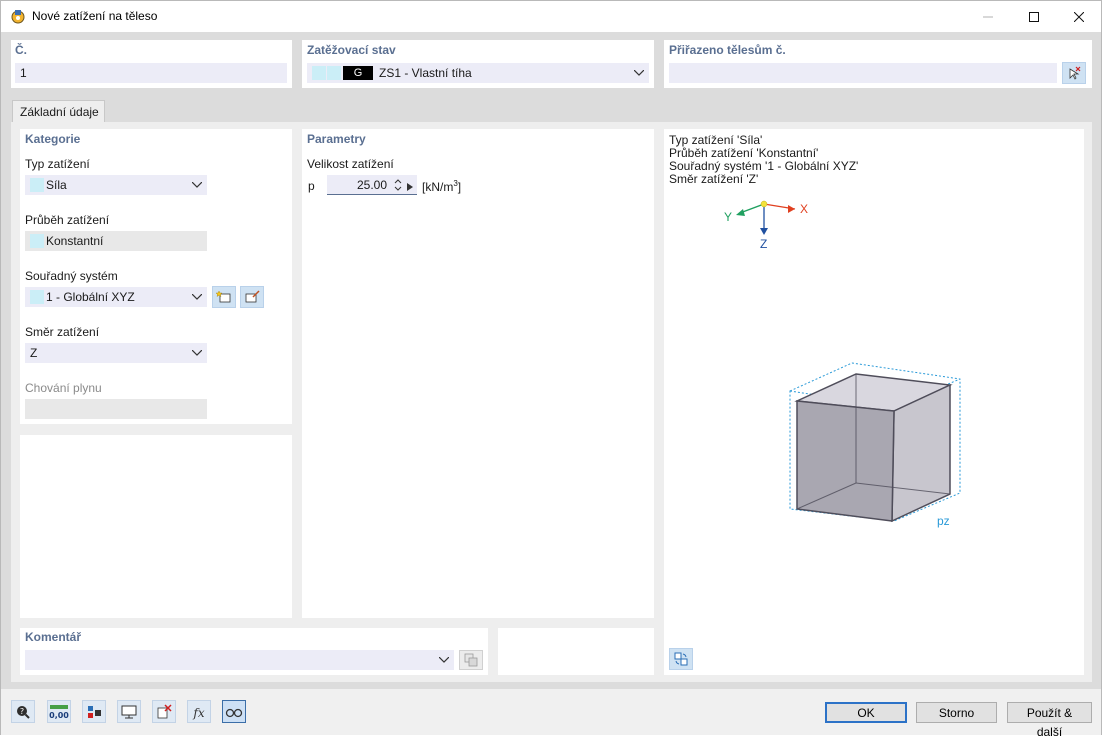  Describe the element at coordinates (766, 217) in the screenshot. I see `axis-triad` at that location.